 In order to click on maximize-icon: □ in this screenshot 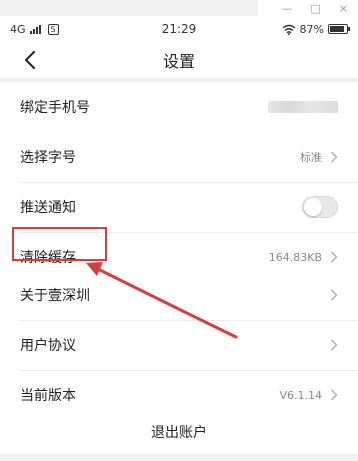, I will do `click(315, 8)`.